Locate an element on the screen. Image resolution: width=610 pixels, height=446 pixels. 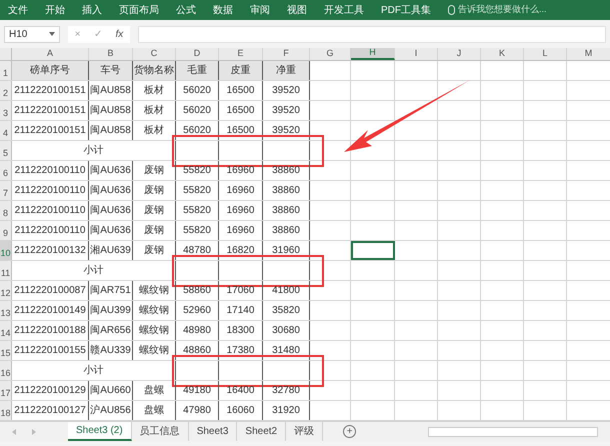
dropdown-icon is located at coordinates (52, 34).